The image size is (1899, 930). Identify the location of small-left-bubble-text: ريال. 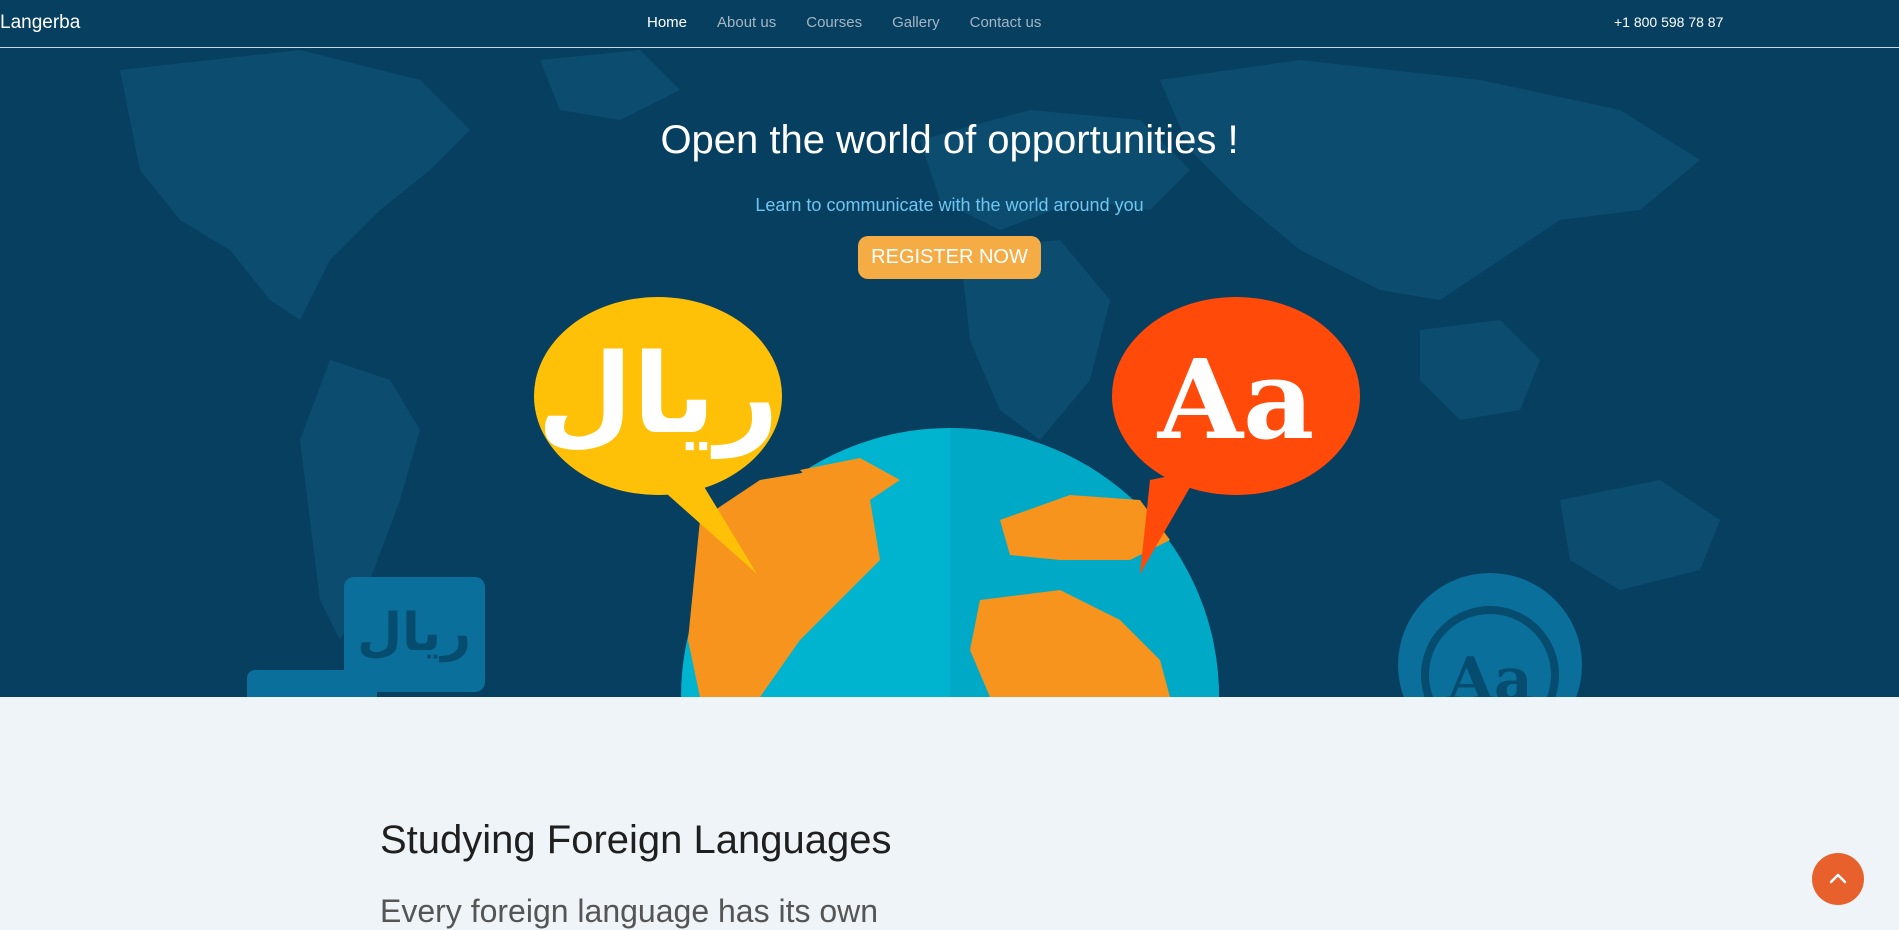
(414, 633).